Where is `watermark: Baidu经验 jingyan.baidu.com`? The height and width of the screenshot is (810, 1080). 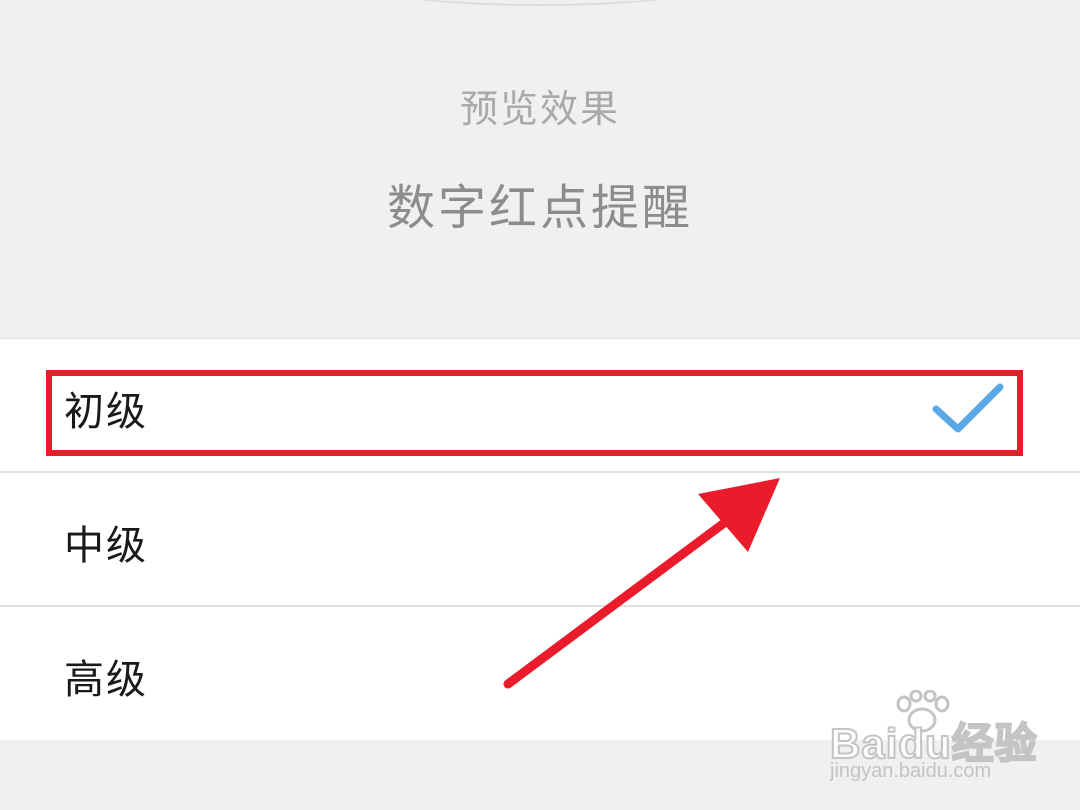
watermark: Baidu经验 jingyan.baidu.com is located at coordinates (939, 740).